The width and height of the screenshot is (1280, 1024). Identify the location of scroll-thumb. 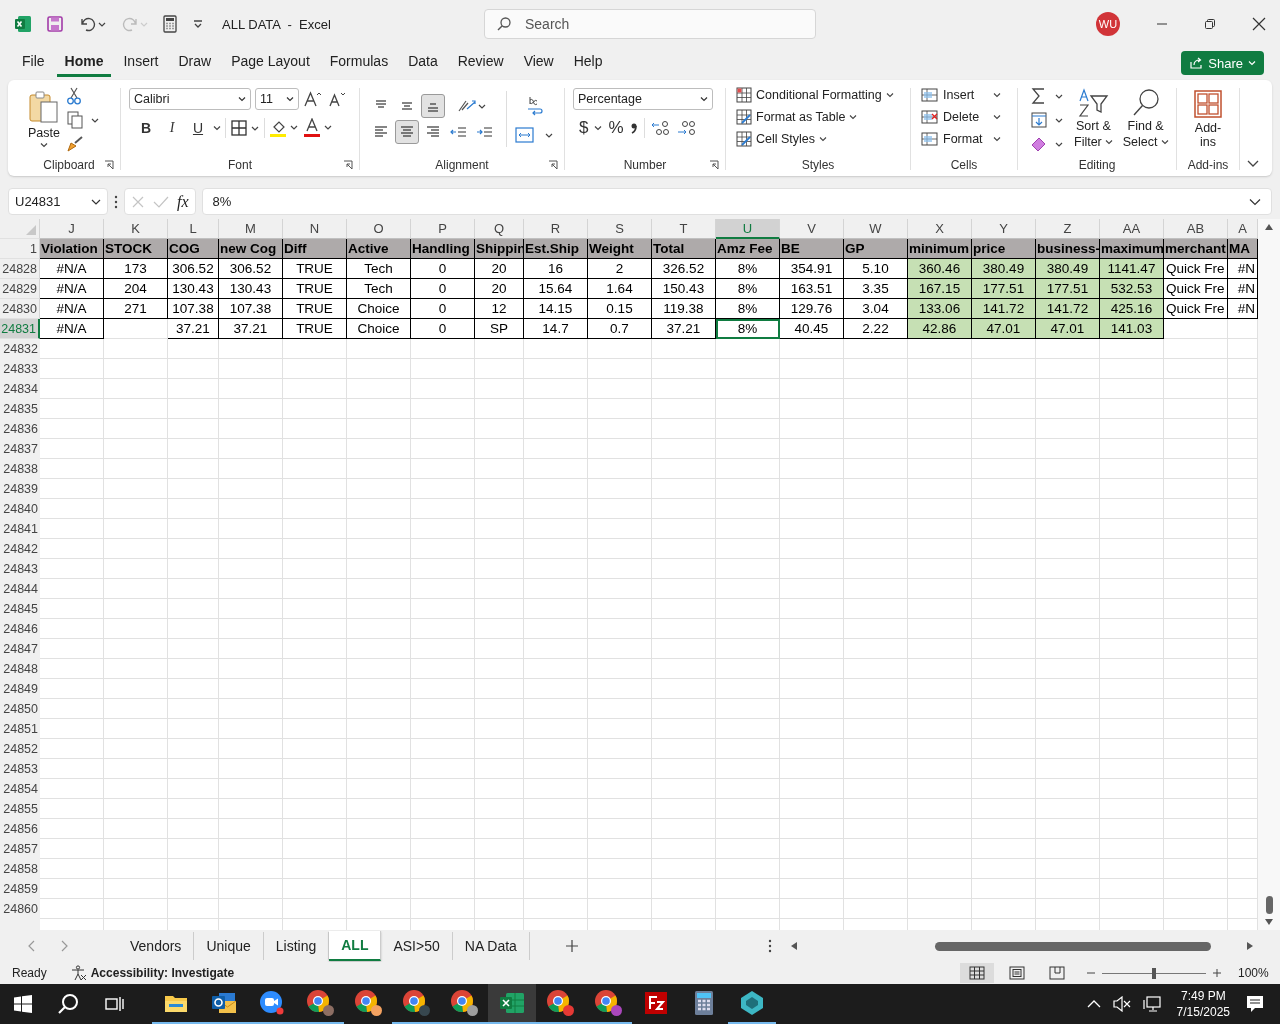
(1269, 905).